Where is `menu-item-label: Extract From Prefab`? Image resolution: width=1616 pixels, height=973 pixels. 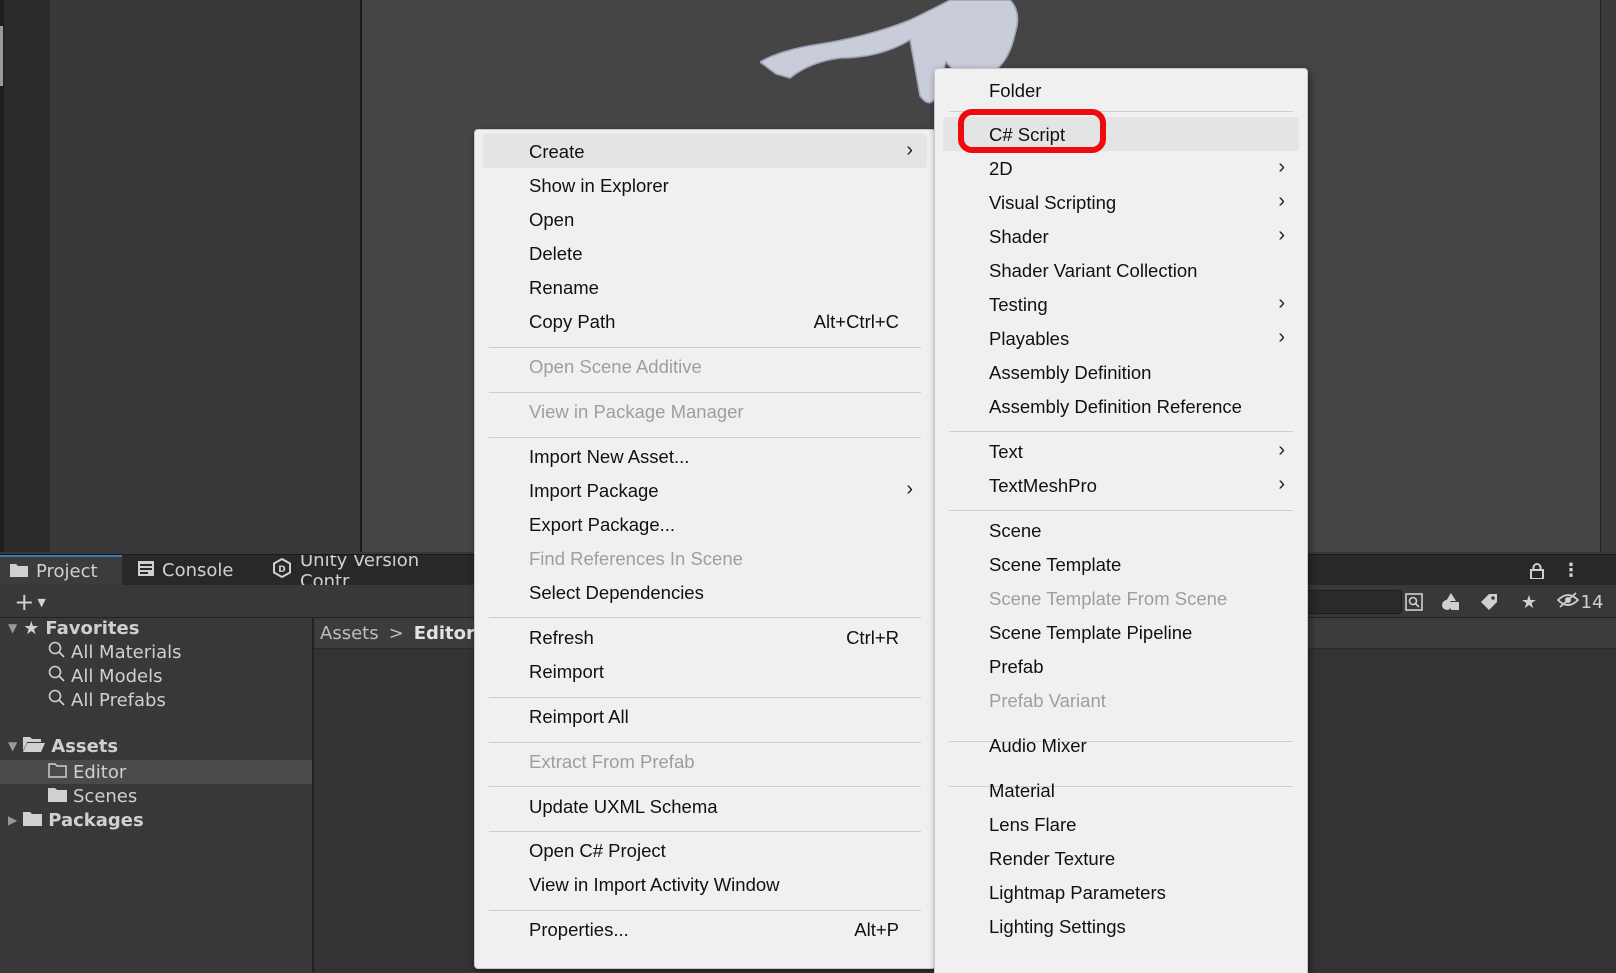
menu-item-label: Extract From Prefab is located at coordinates (612, 761).